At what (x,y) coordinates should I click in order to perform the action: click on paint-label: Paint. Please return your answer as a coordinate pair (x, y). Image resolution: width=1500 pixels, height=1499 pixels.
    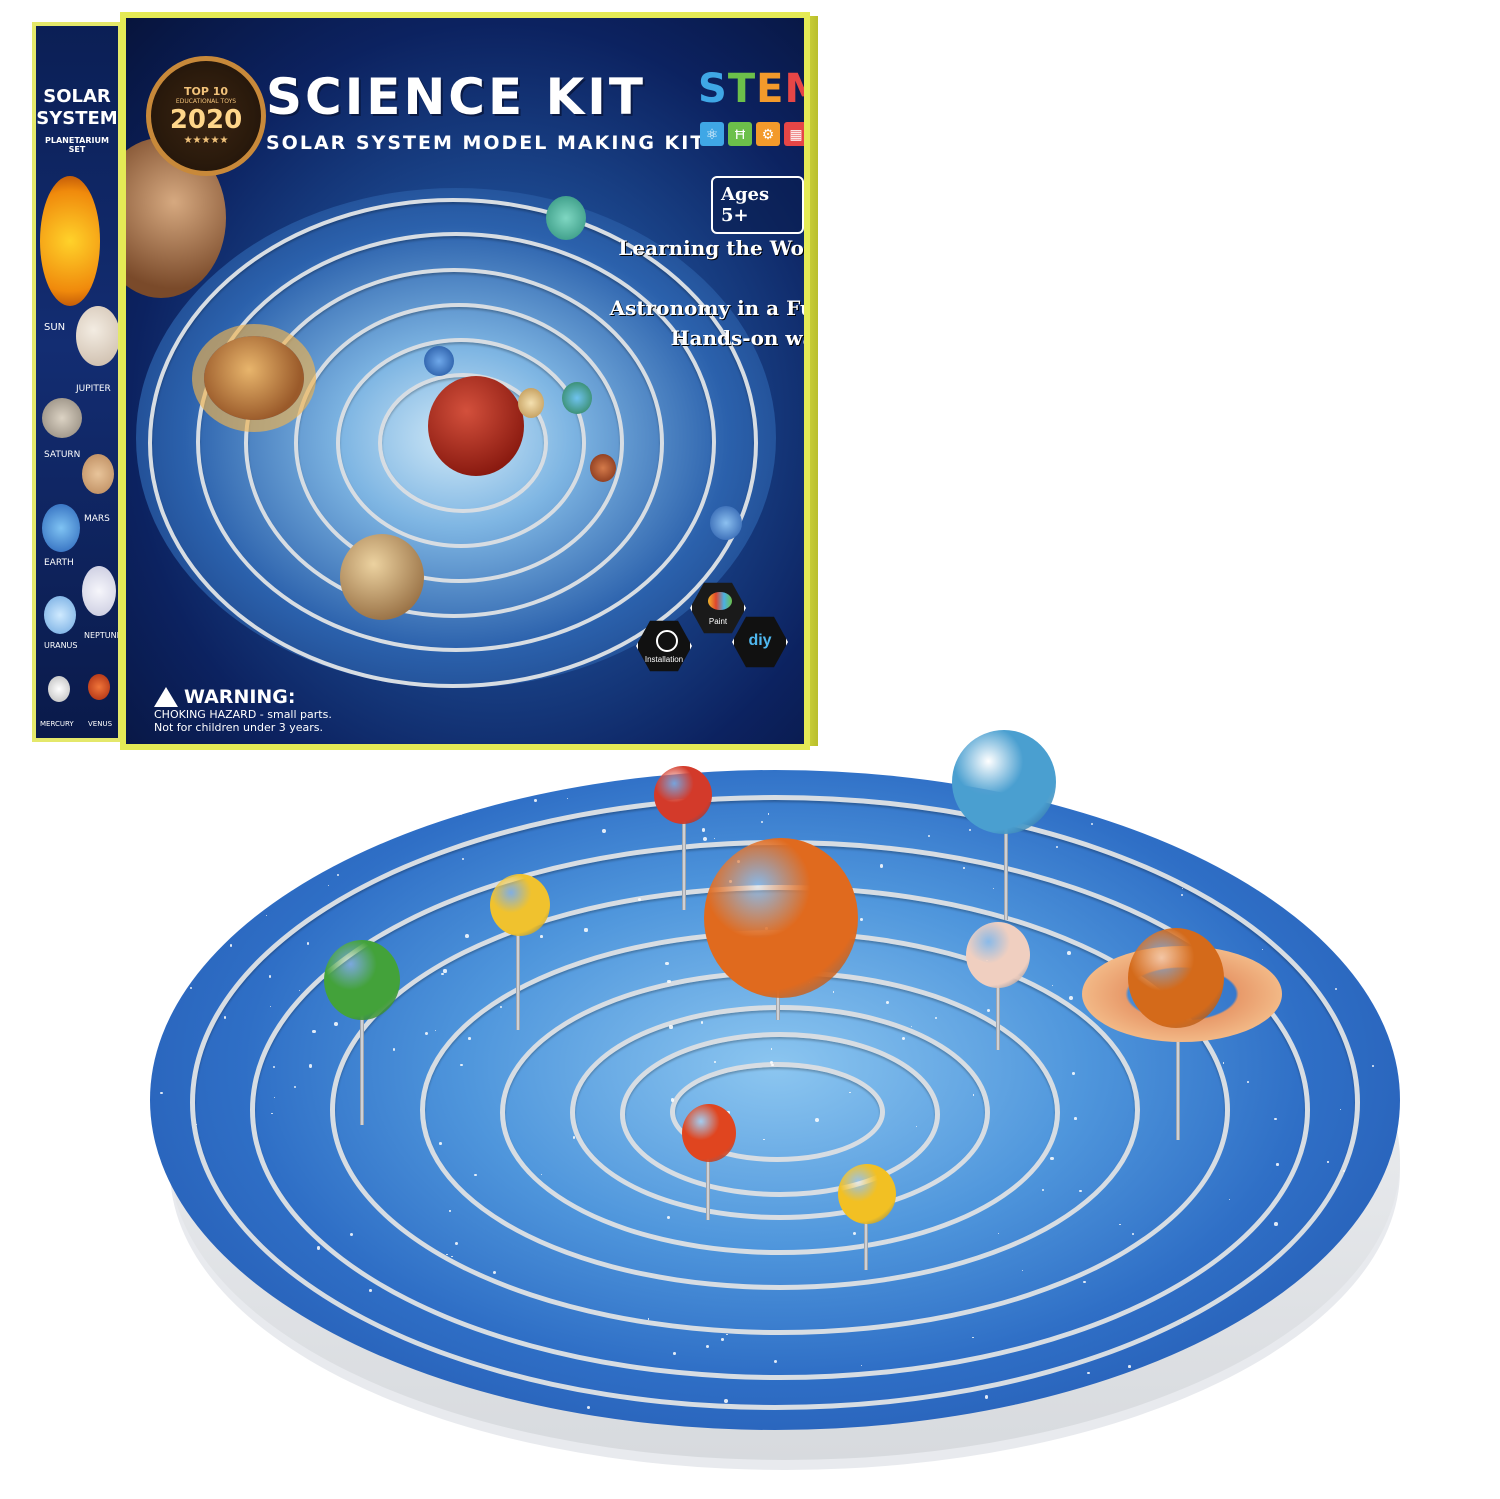
    Looking at the image, I should click on (718, 621).